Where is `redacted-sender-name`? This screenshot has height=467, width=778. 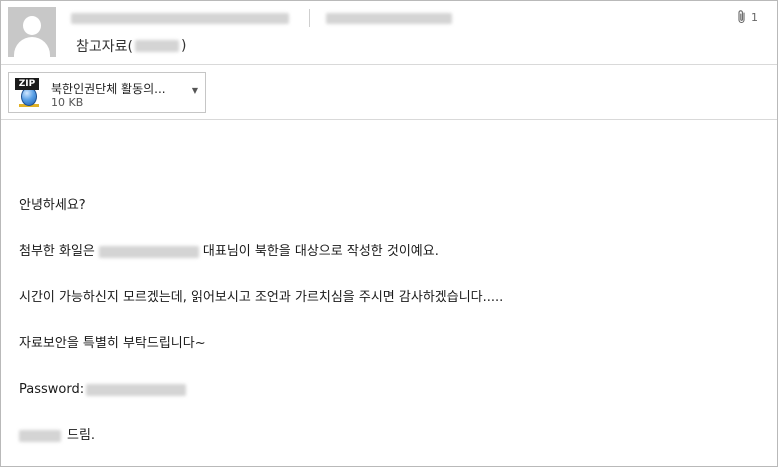
redacted-sender-name is located at coordinates (180, 18).